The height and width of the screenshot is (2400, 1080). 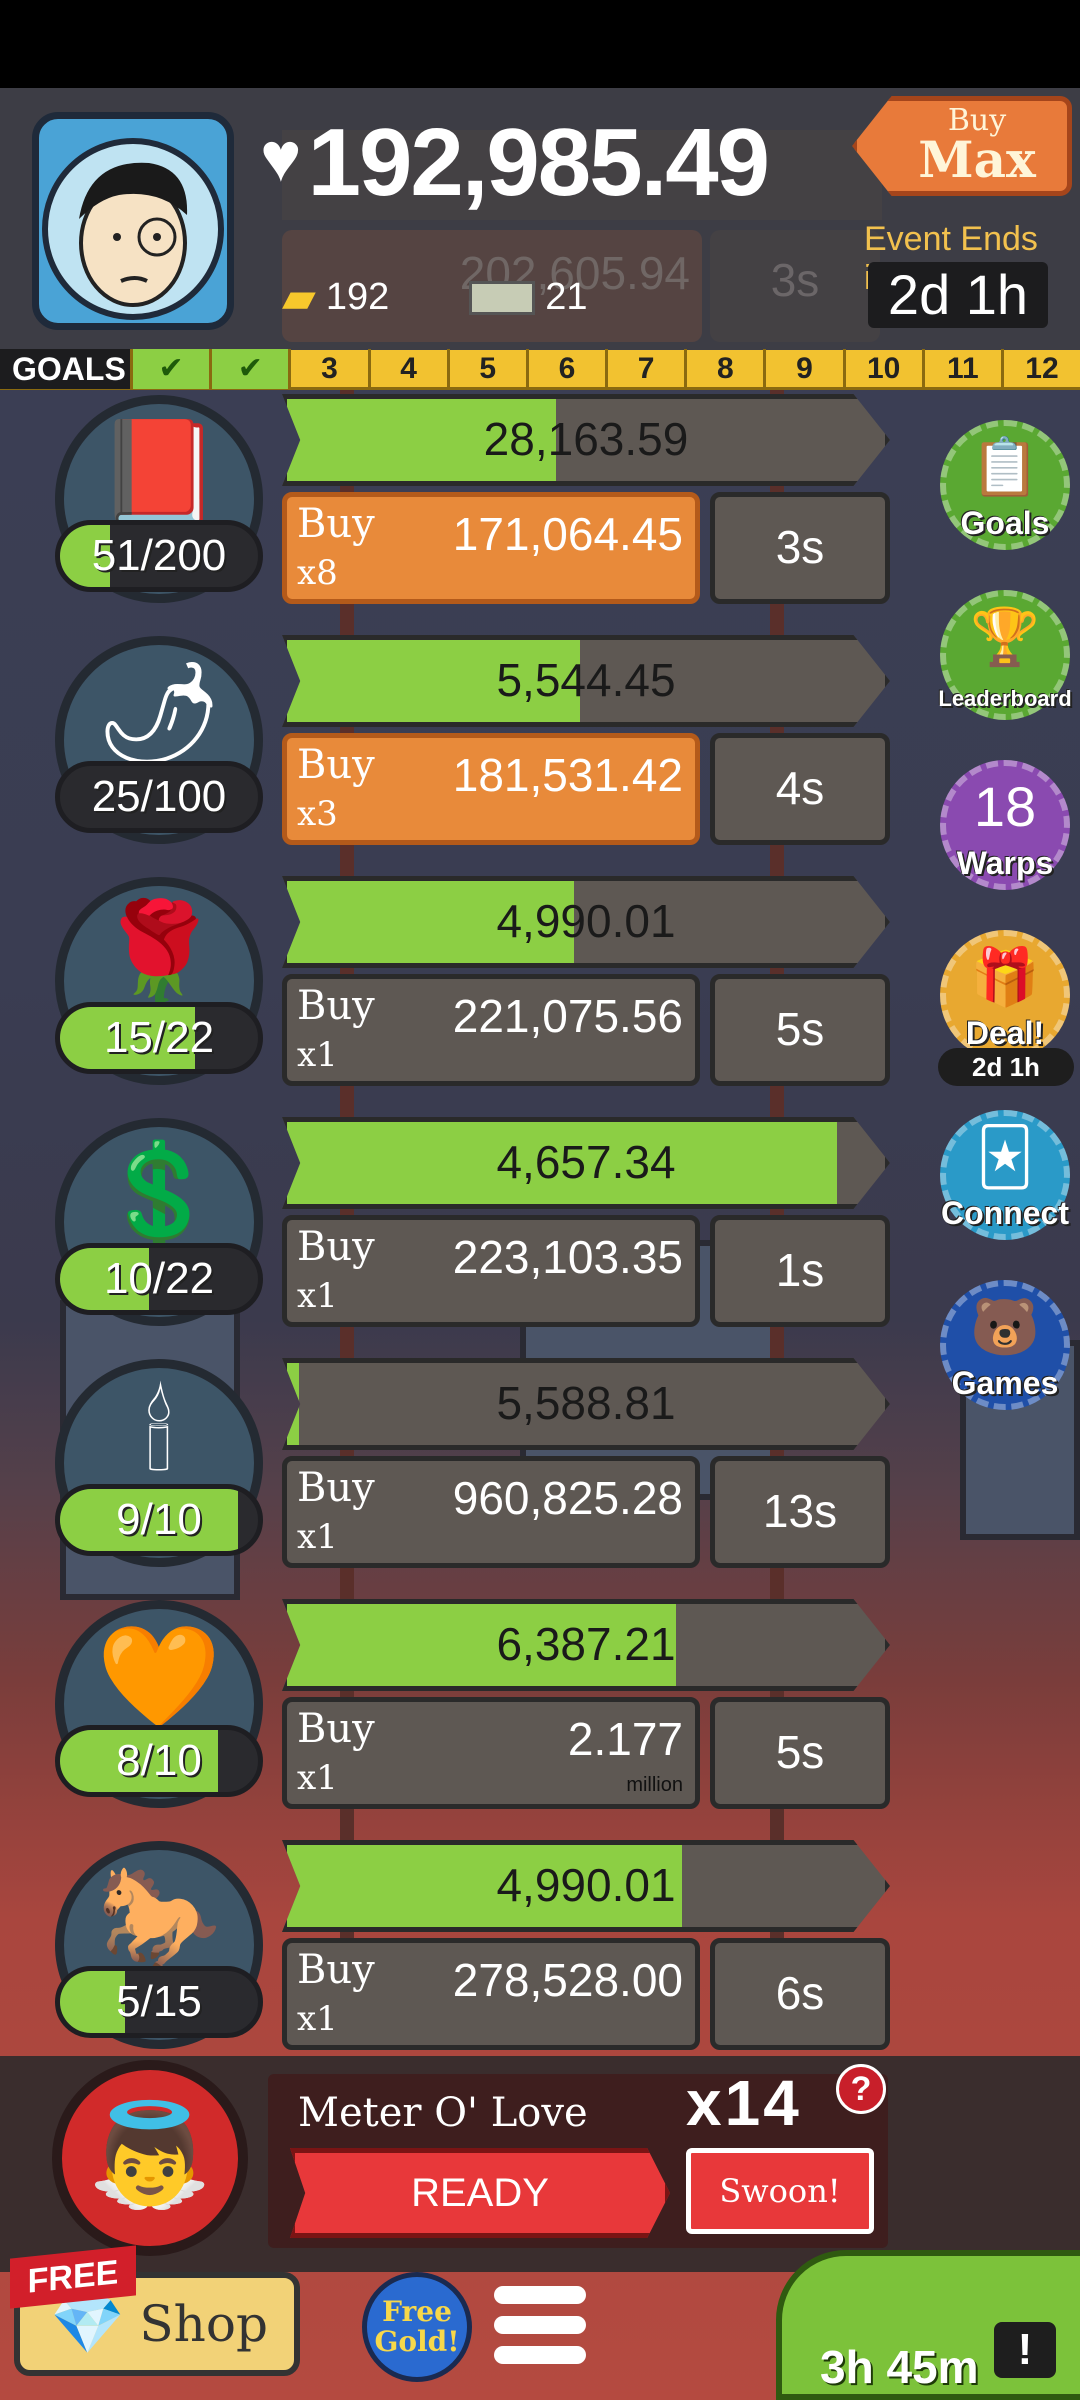 I want to click on goal-cell: 9, so click(x=802, y=368).